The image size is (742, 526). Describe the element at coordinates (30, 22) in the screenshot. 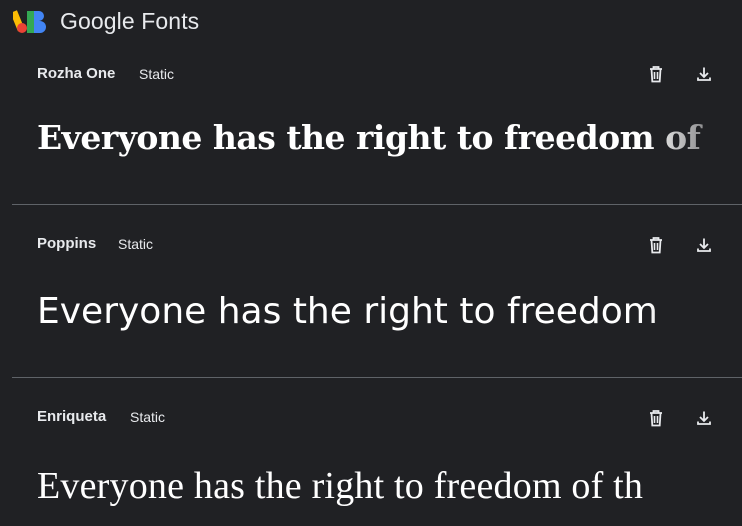

I see `google-fonts-logo-icon` at that location.